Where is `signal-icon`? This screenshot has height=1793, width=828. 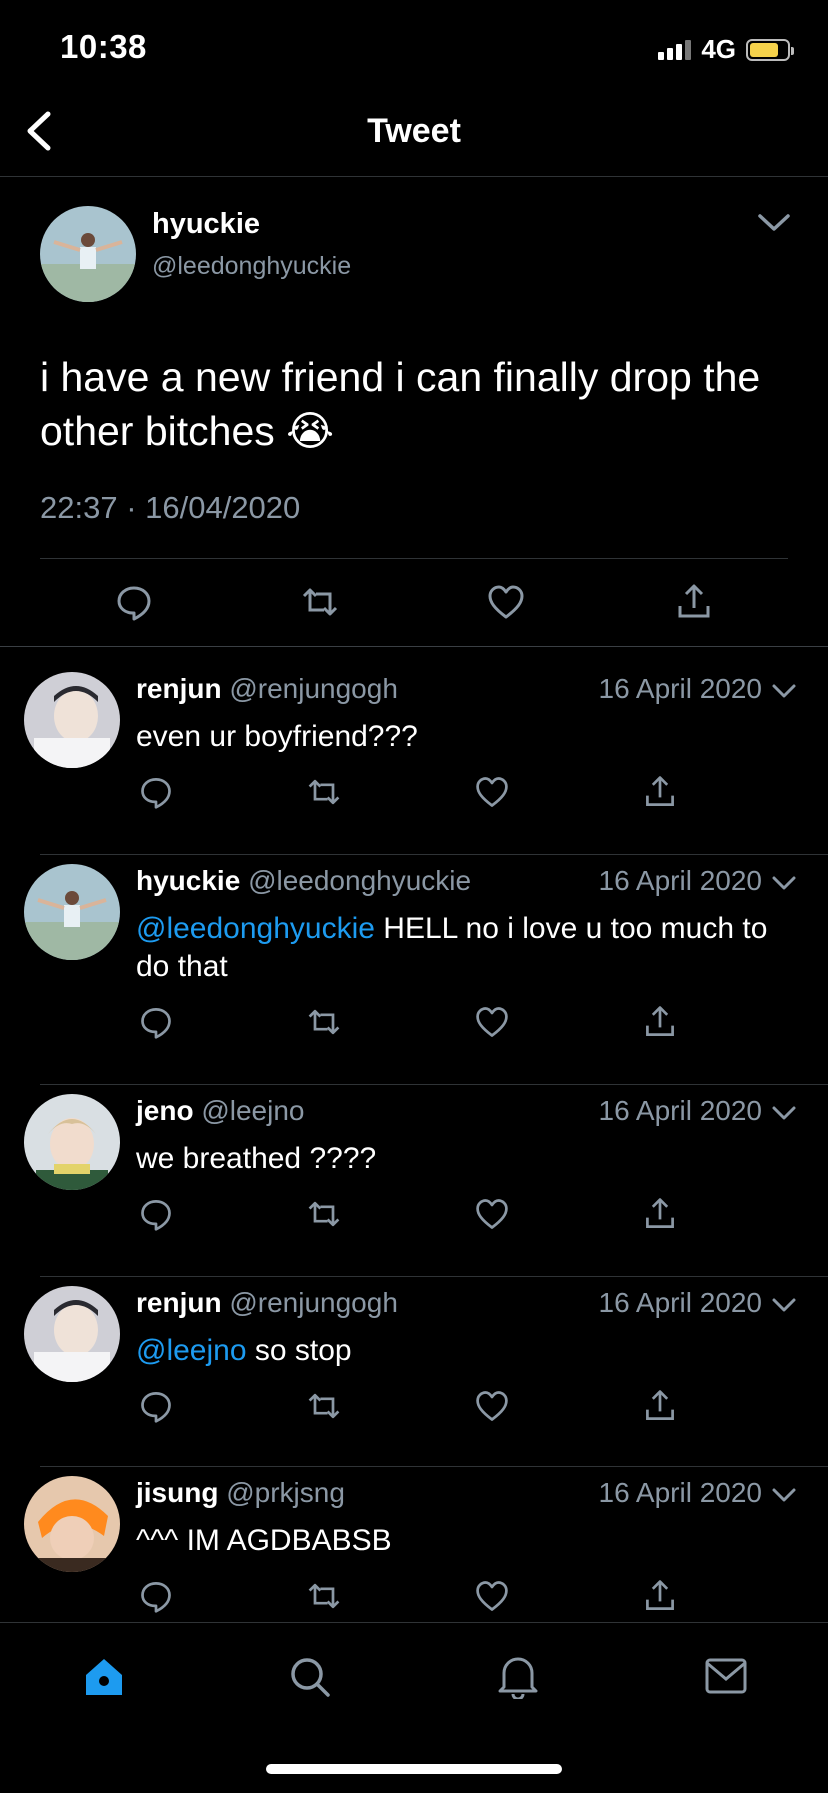
signal-icon is located at coordinates (675, 49).